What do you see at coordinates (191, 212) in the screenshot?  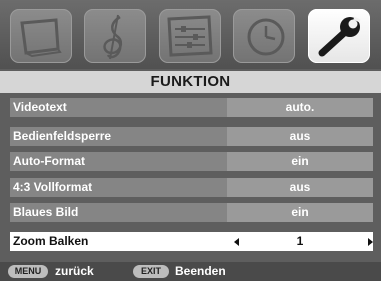 I see `menu-item-blaues-bild: Blaues Bild ein` at bounding box center [191, 212].